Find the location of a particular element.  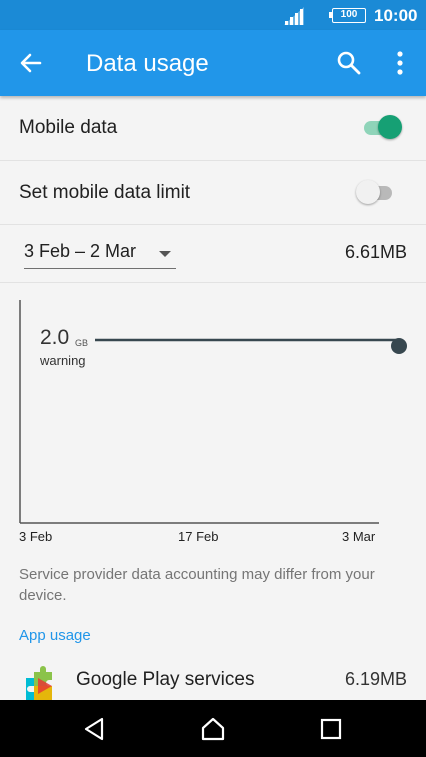

mobile-data-label: Mobile data is located at coordinates (68, 127).